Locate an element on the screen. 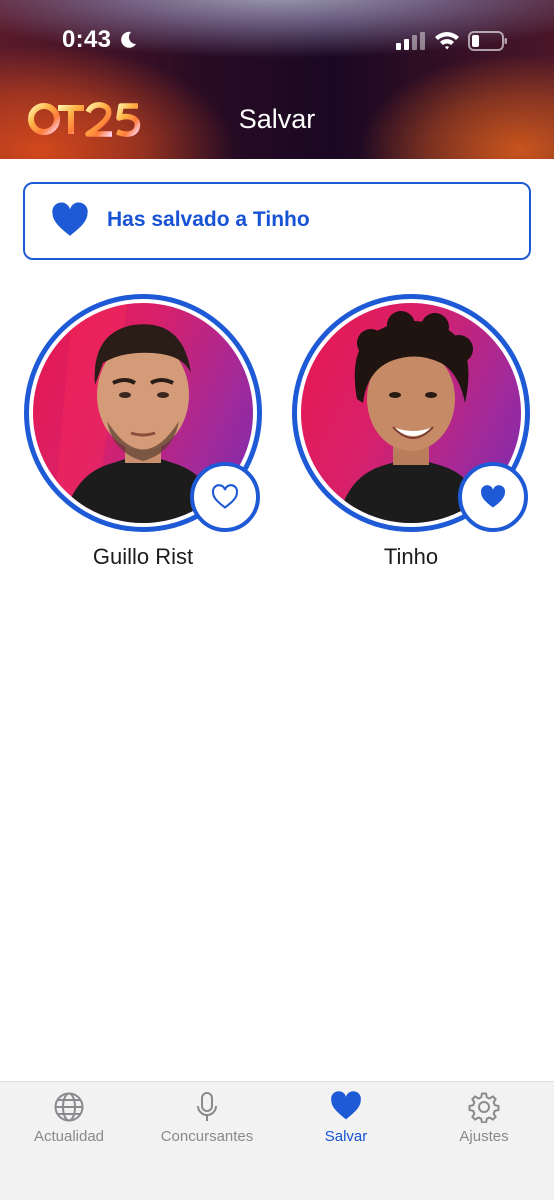  tab-ajustes: Ajustes is located at coordinates (484, 1122).